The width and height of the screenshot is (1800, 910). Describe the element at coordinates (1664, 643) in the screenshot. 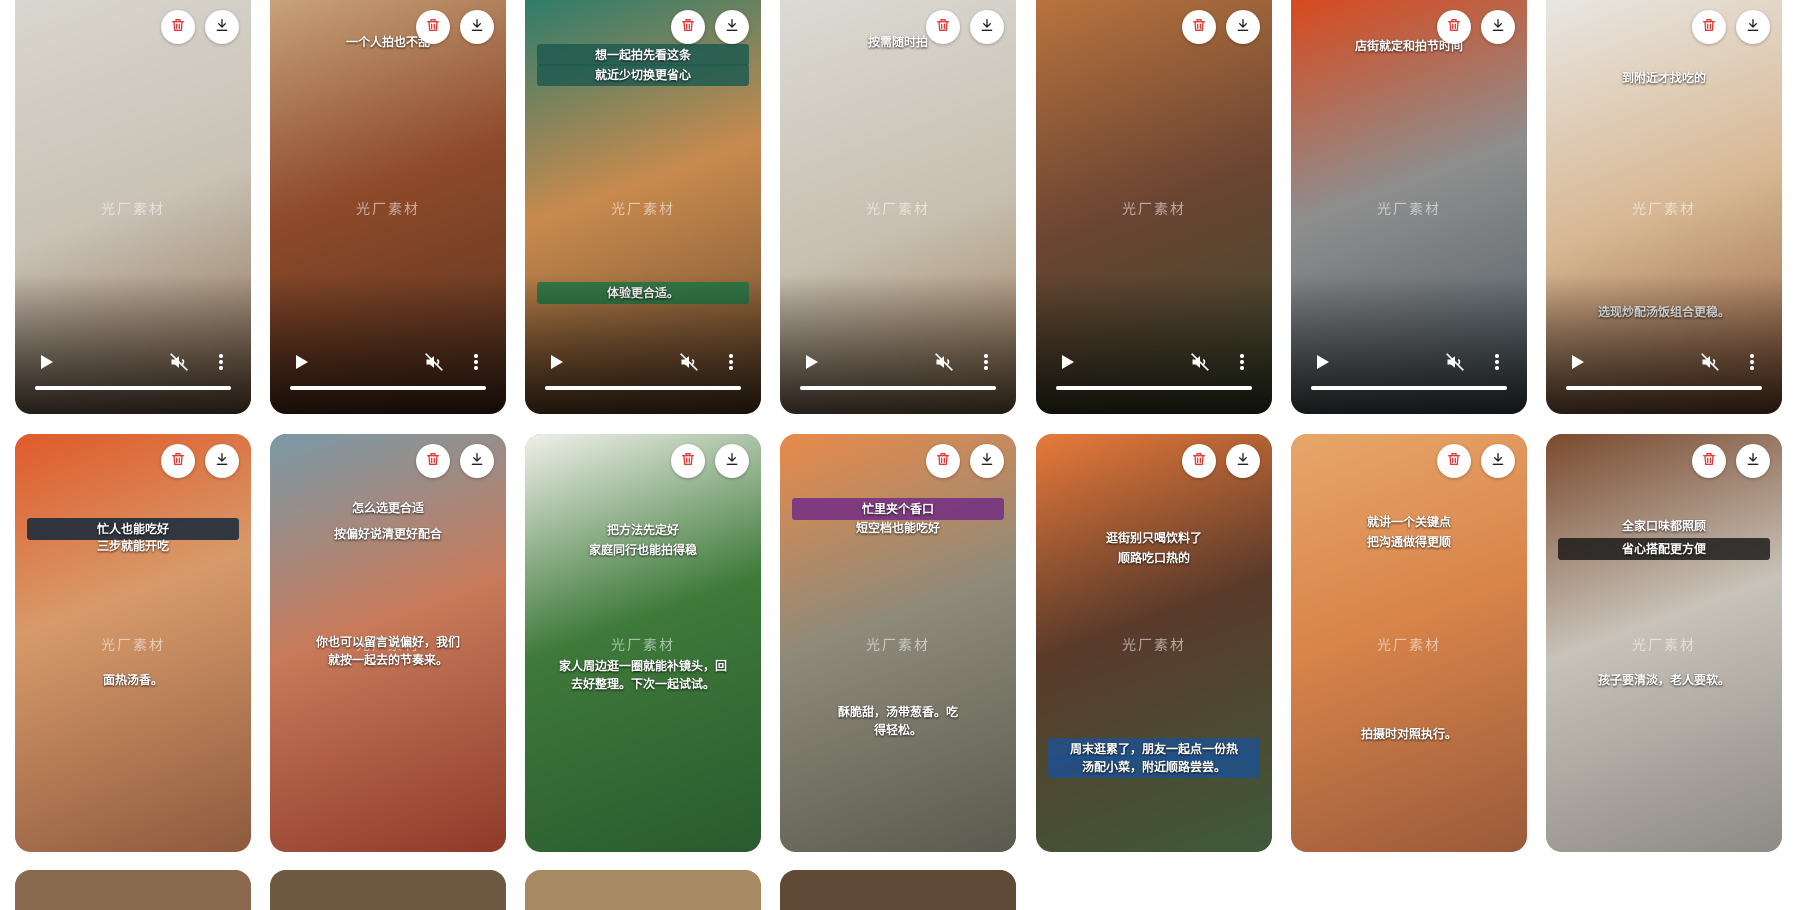

I see `video-card: 光厂素材 全家口味都照顾 省心搭配更方便 孩子要清淡，老人要软。` at that location.